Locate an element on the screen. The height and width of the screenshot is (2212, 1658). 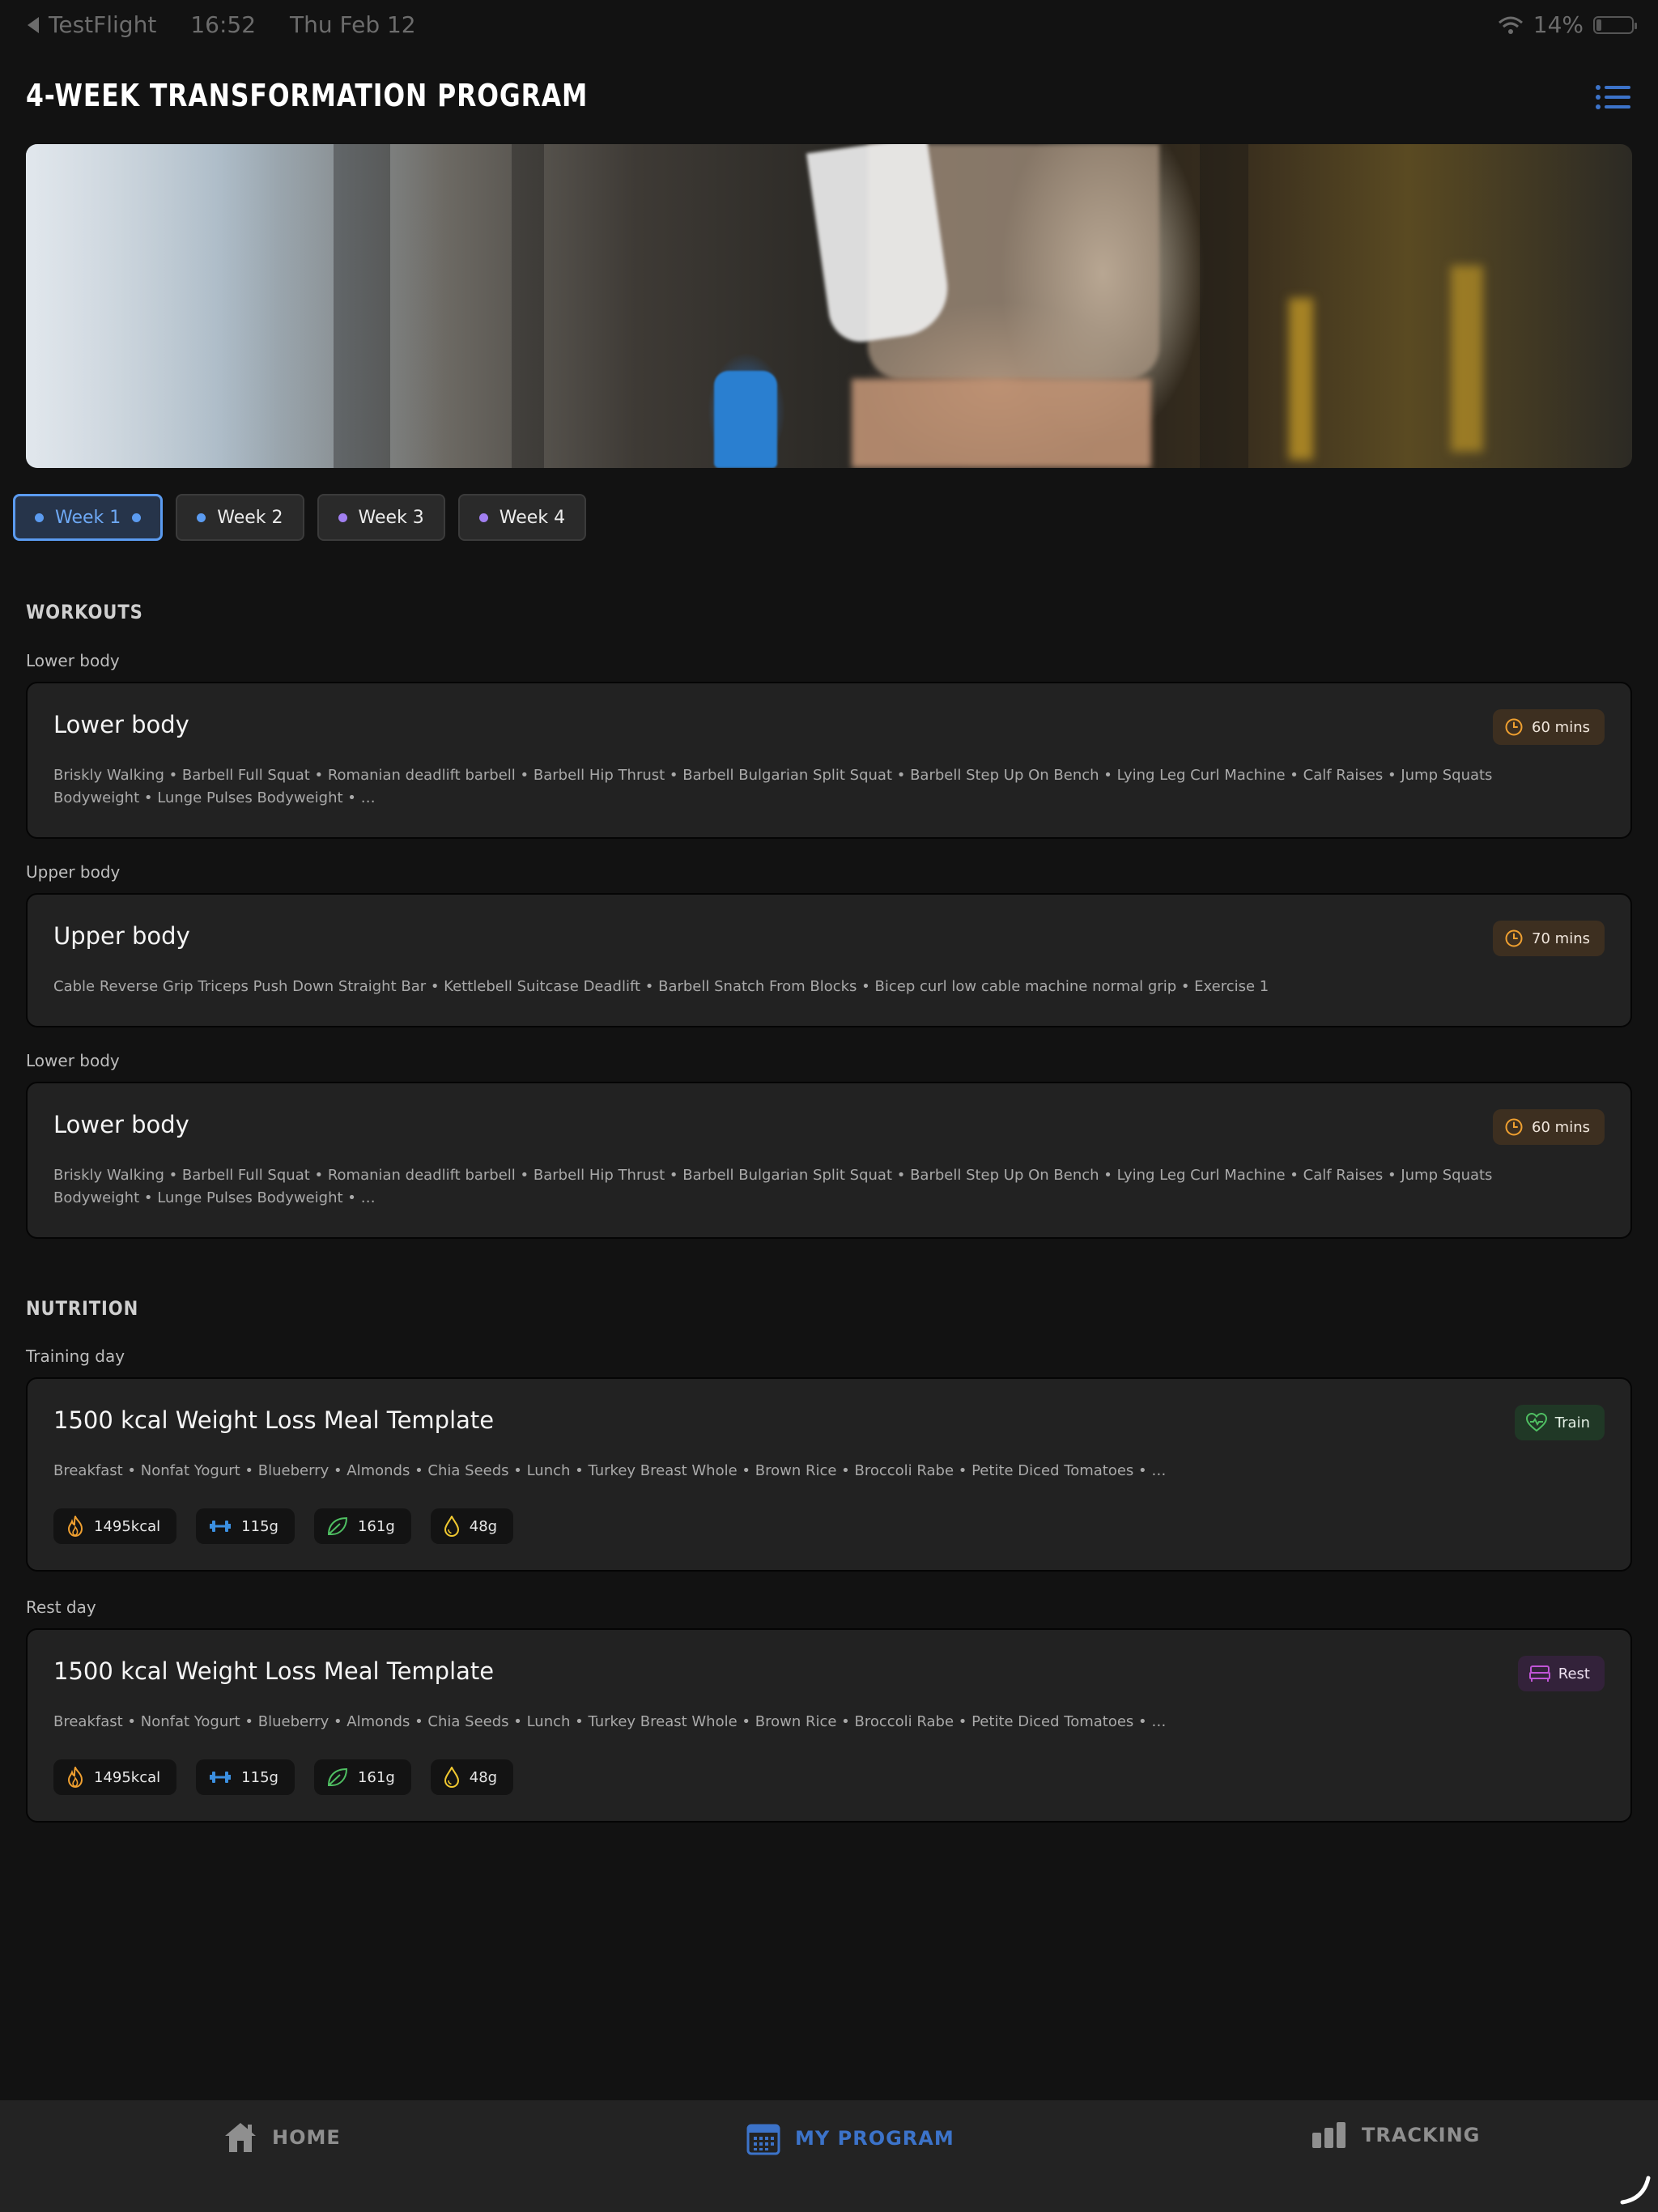
week-tab-label: Week 4 is located at coordinates (532, 518).